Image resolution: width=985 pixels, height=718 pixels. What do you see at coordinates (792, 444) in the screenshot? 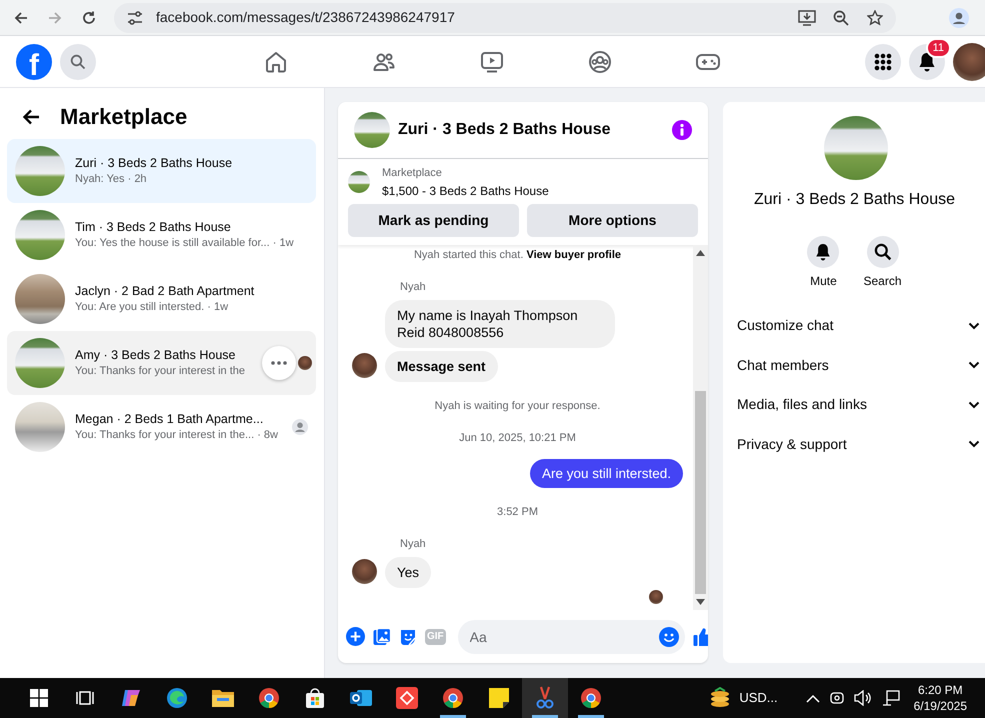
I see `section-label: Privacy & support` at bounding box center [792, 444].